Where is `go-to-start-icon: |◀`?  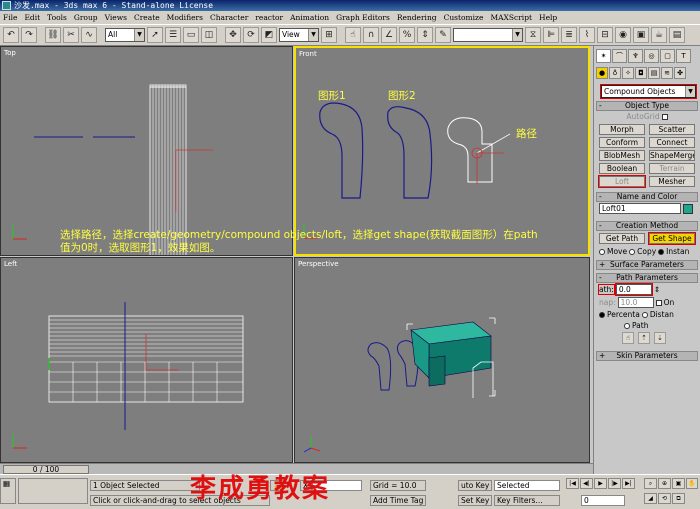
go-to-start-icon: |◀ is located at coordinates (572, 483).